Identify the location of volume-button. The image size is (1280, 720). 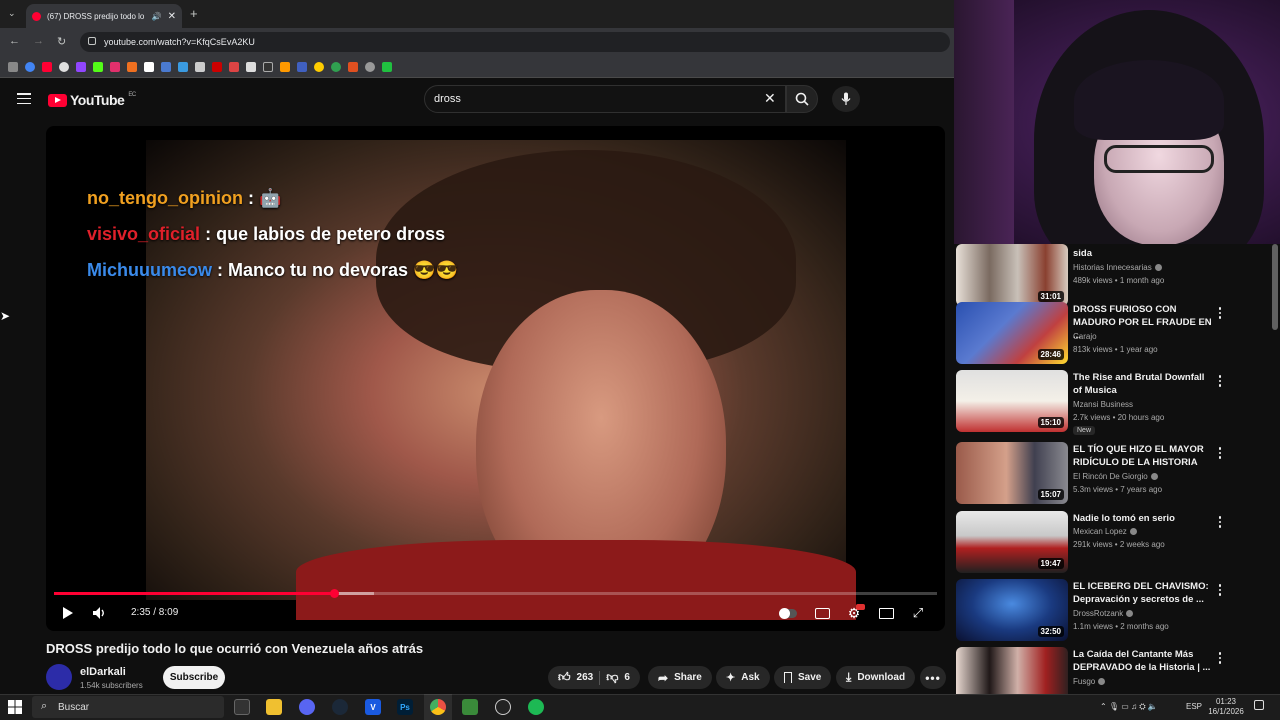
(100, 613).